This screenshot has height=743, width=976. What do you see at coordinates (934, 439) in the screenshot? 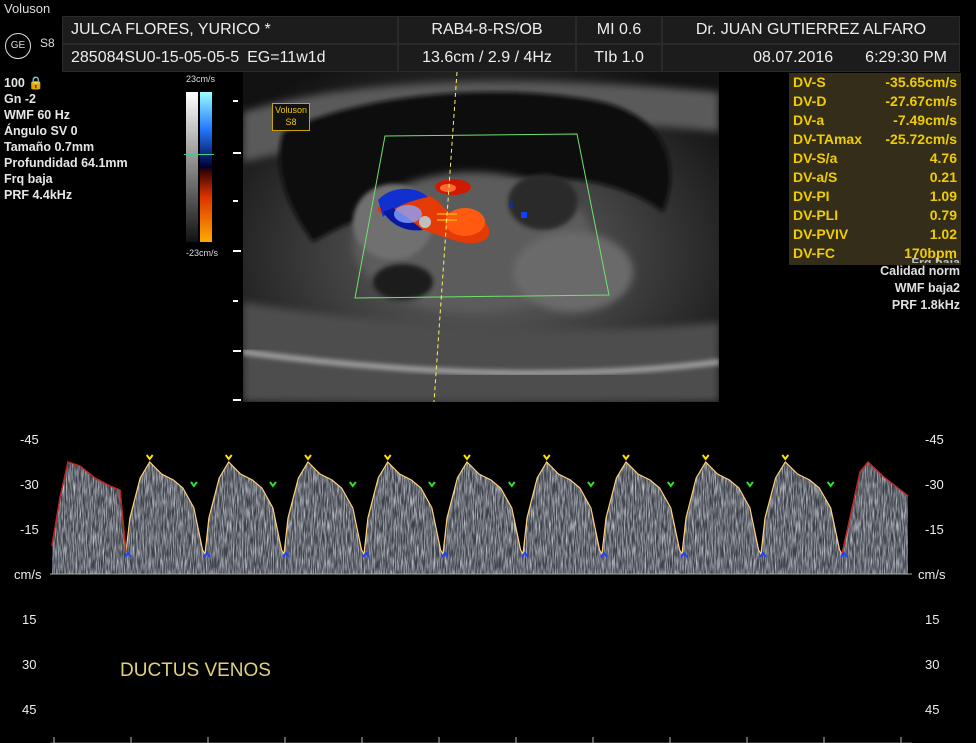
I see `scale-right-neg45: -45` at bounding box center [934, 439].